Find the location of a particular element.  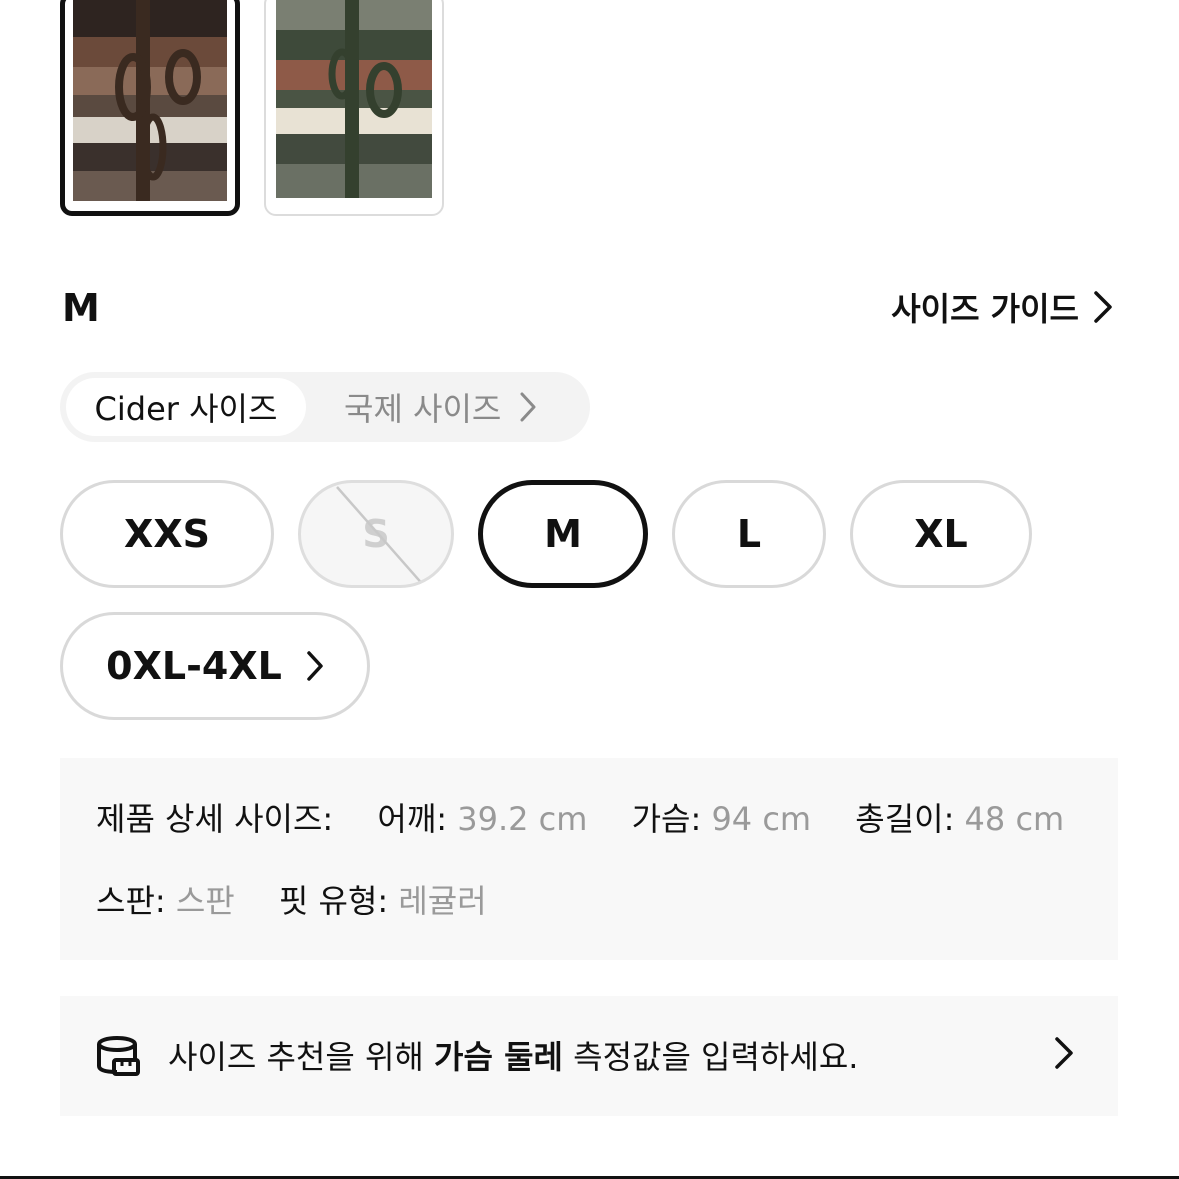

detail-row-attributes: 스판: 스판 핏 유형: 레귤러 is located at coordinates (308, 899).